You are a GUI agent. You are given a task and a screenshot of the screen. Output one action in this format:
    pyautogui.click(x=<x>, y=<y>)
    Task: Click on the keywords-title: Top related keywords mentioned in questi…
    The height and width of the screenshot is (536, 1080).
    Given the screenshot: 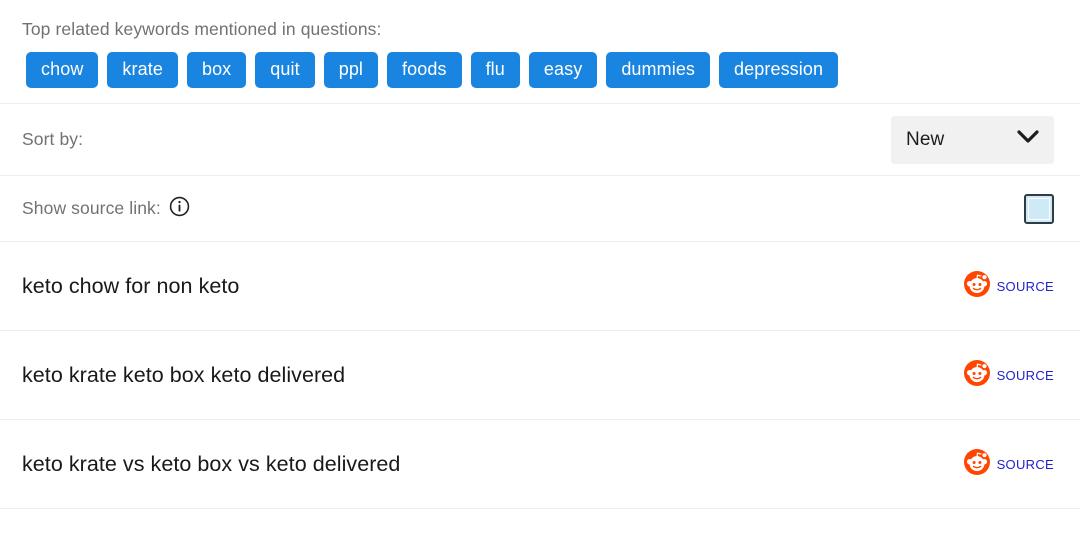 What is the action you would take?
    pyautogui.click(x=202, y=29)
    